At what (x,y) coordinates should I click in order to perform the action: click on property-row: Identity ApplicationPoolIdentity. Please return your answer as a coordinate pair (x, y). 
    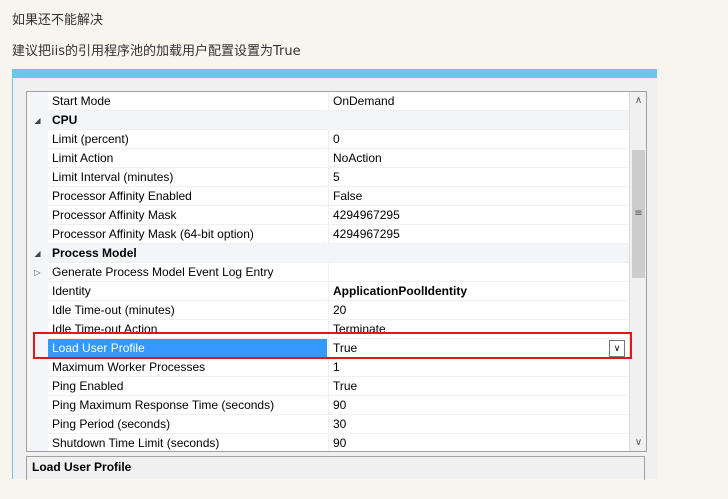
    Looking at the image, I should click on (328, 291).